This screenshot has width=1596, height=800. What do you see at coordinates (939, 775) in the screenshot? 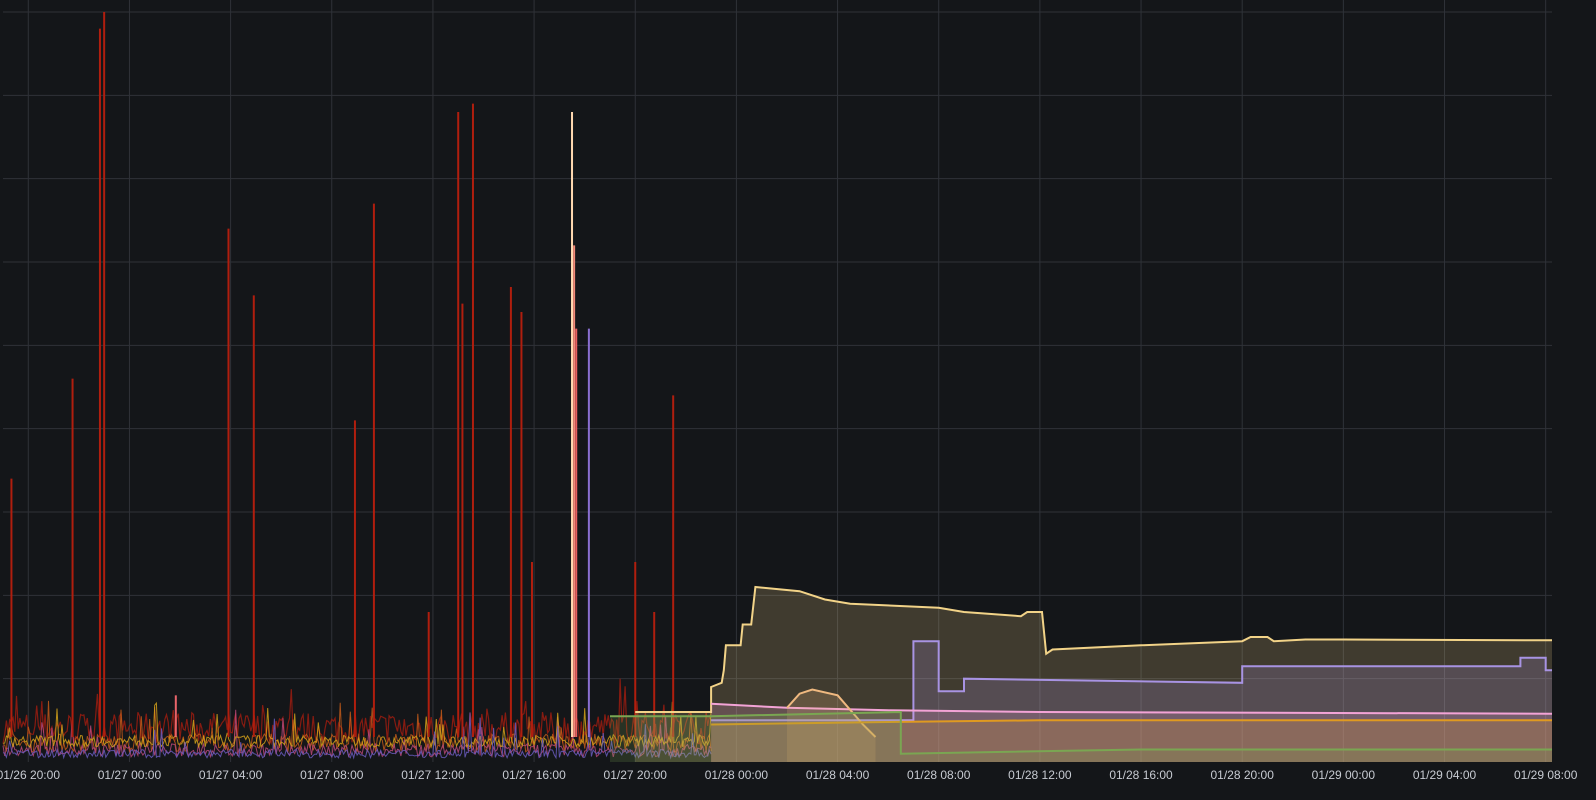
I see `x-tick-label: 01/28 08:00` at bounding box center [939, 775].